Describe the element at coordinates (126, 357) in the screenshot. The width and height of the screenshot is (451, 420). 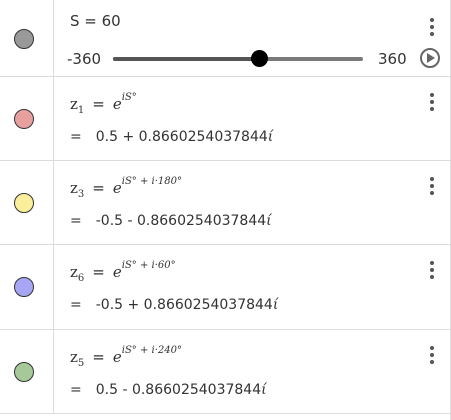
I see `definition: z5 = eiS° + i·240°` at that location.